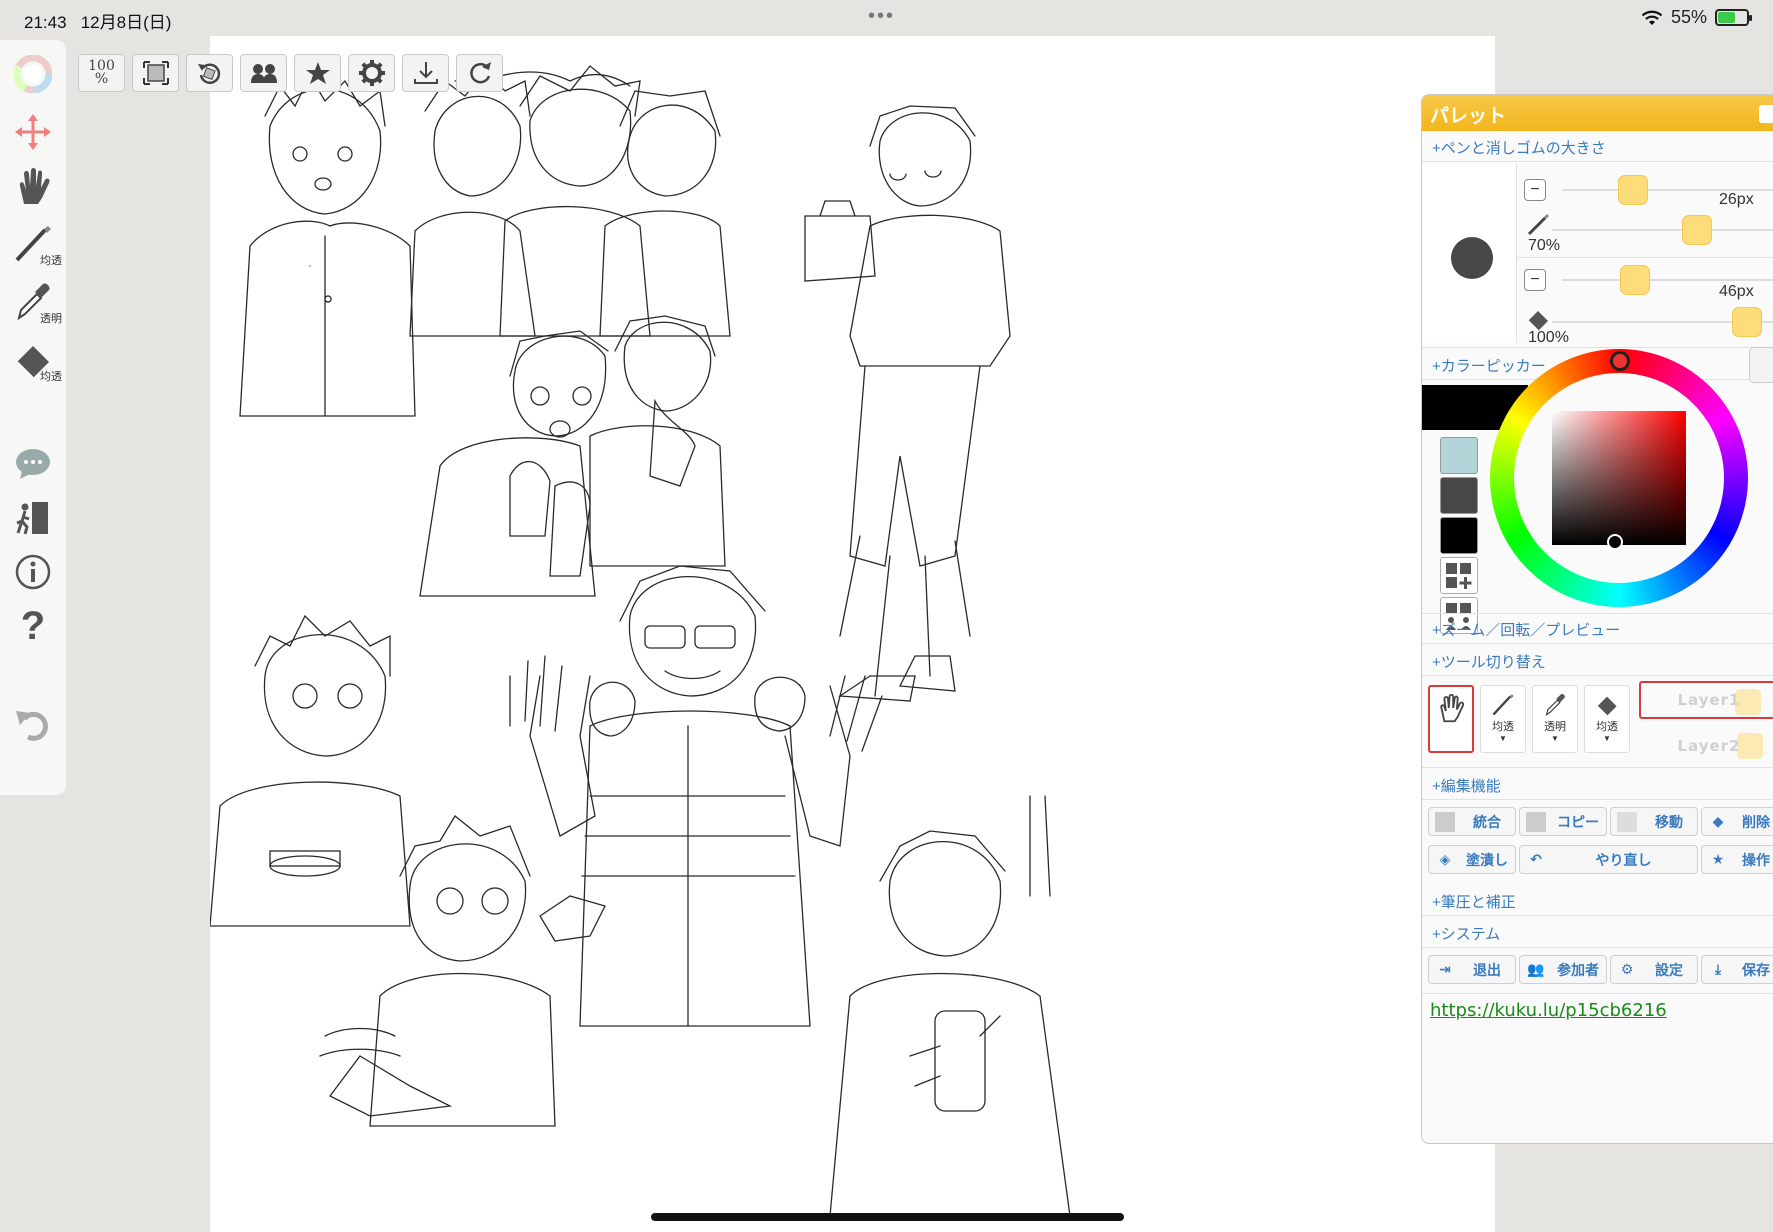  What do you see at coordinates (1718, 859) in the screenshot?
I see `star-icon: ★` at bounding box center [1718, 859].